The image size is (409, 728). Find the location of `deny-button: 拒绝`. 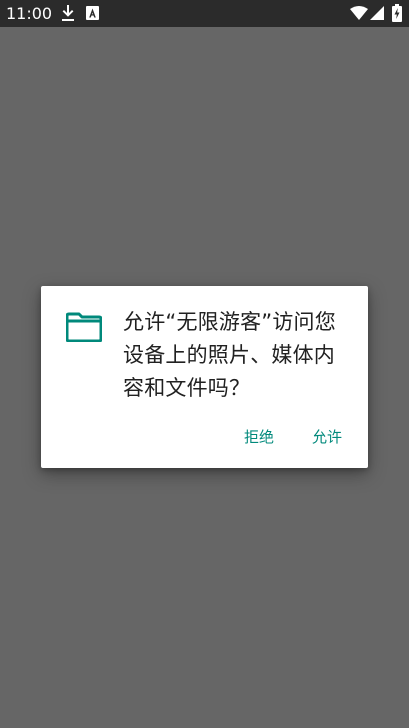

deny-button: 拒绝 is located at coordinates (259, 437).